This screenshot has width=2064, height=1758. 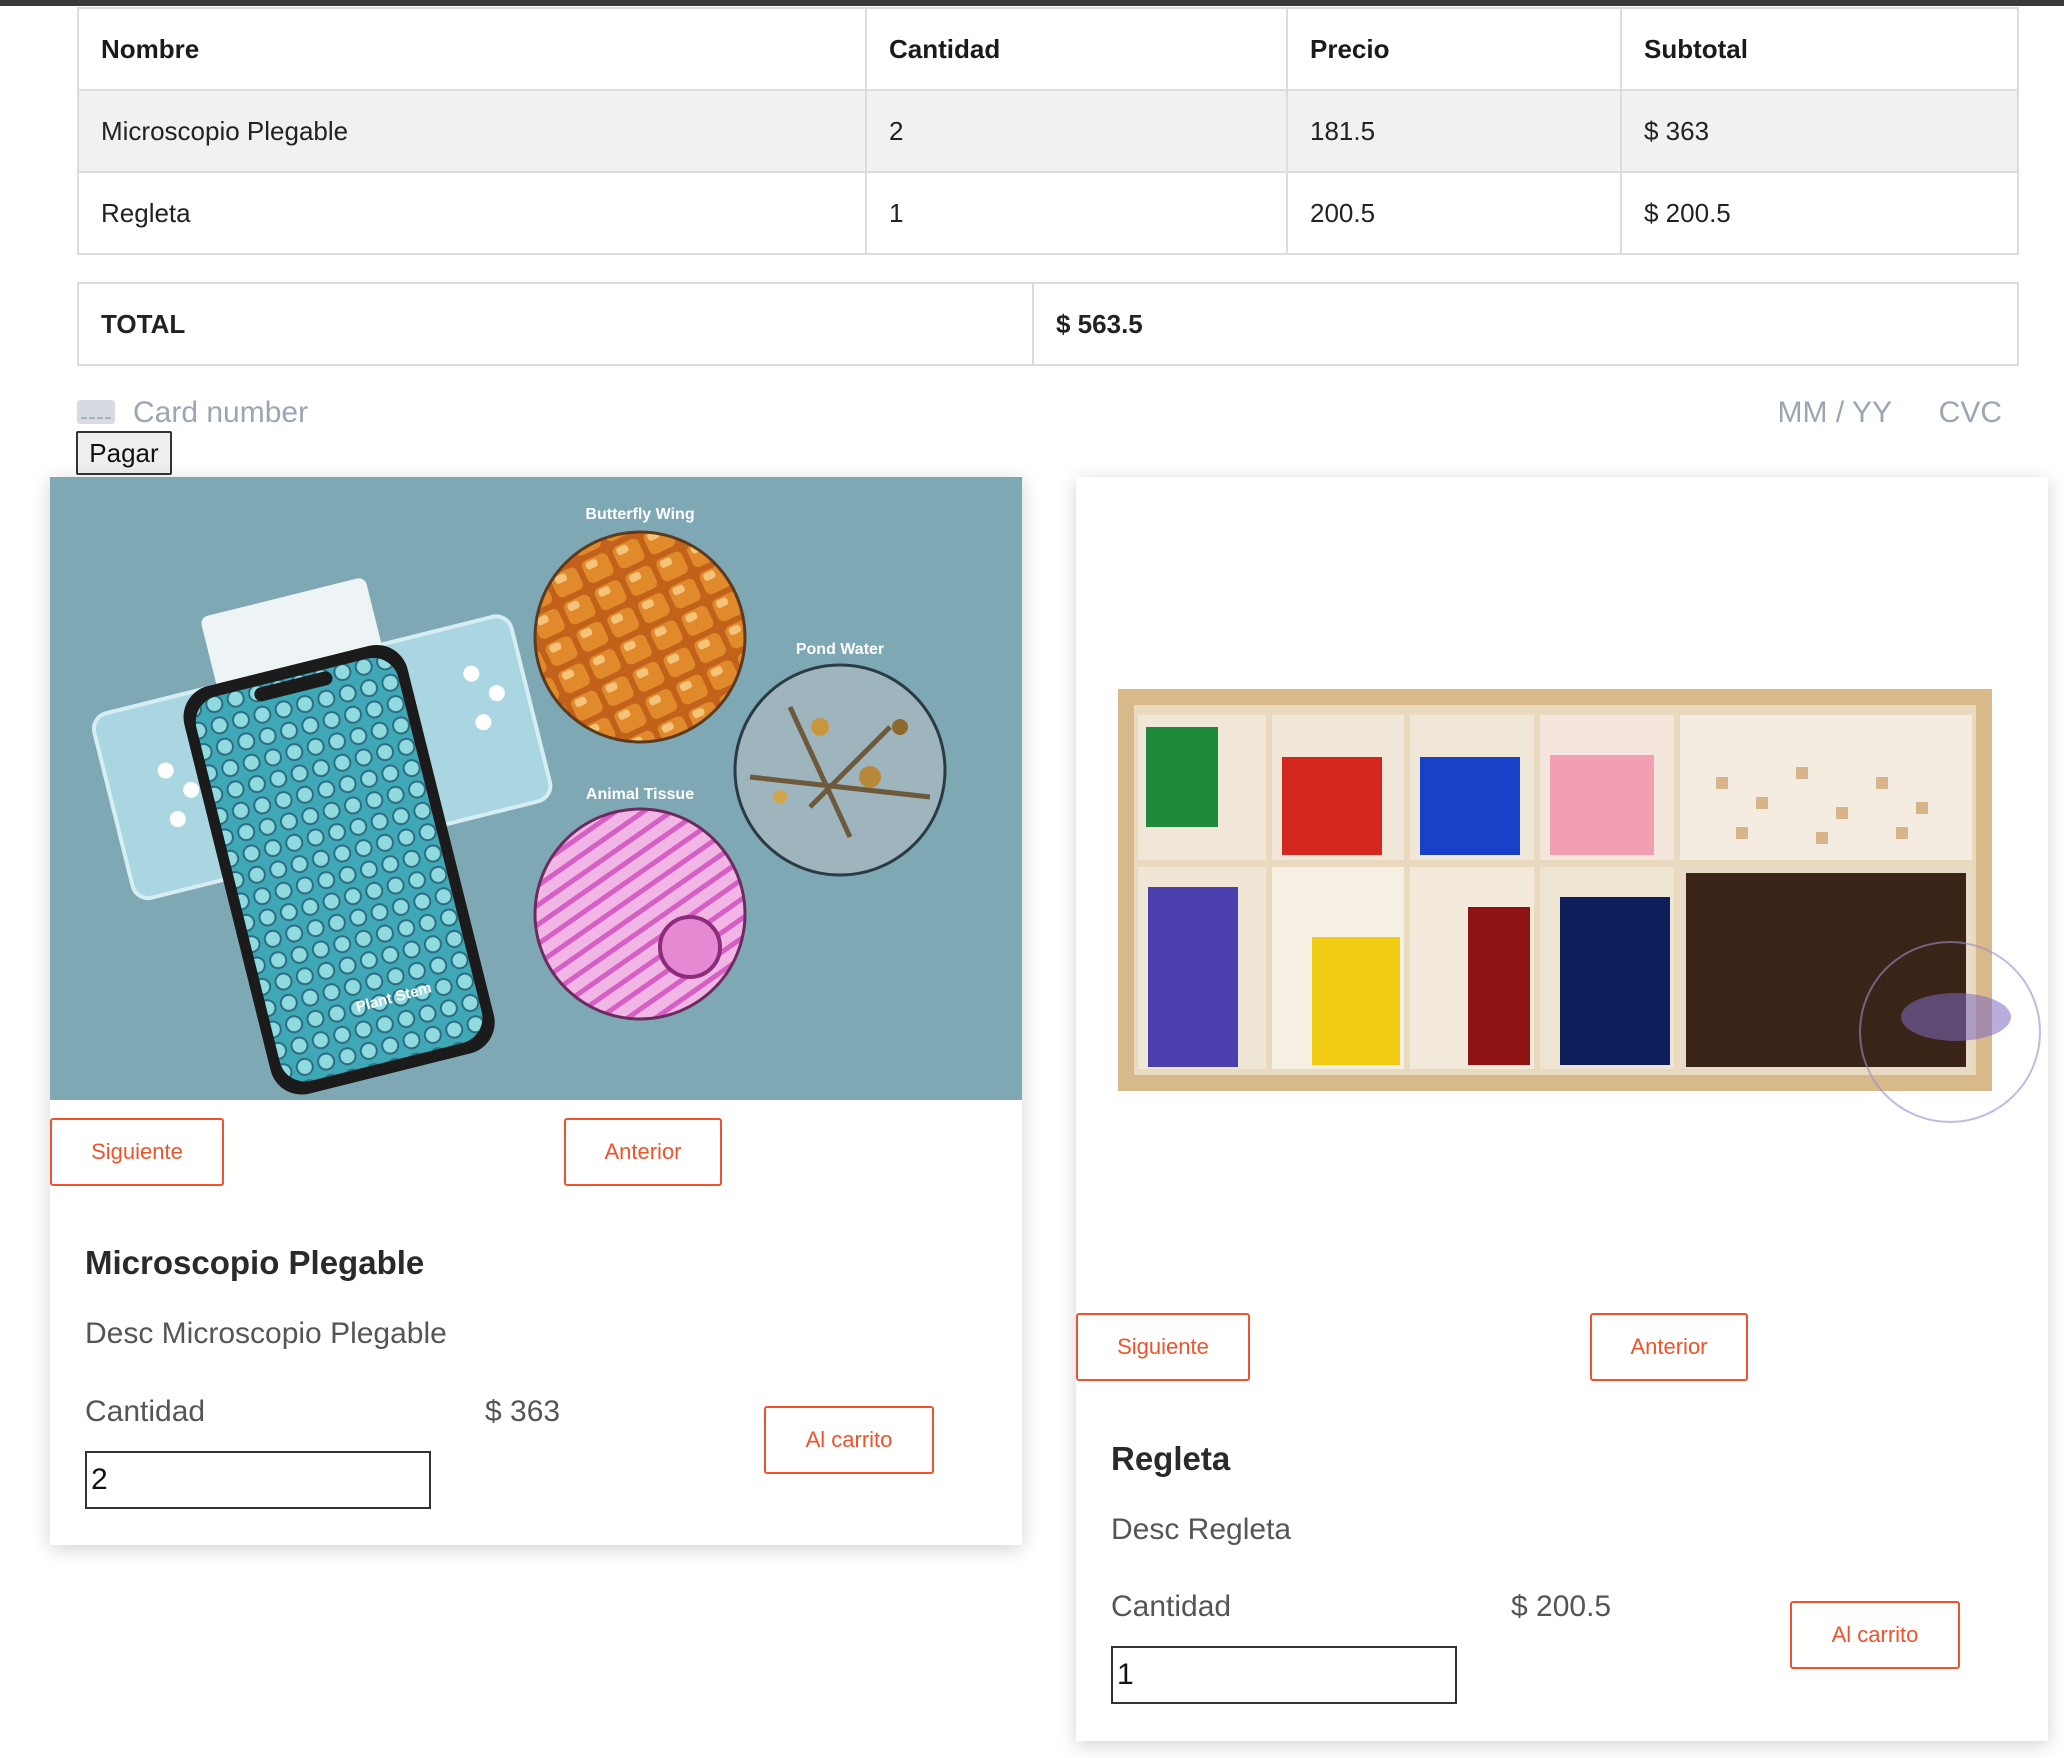 What do you see at coordinates (1525, 324) in the screenshot?
I see `total-value: $ 563.5` at bounding box center [1525, 324].